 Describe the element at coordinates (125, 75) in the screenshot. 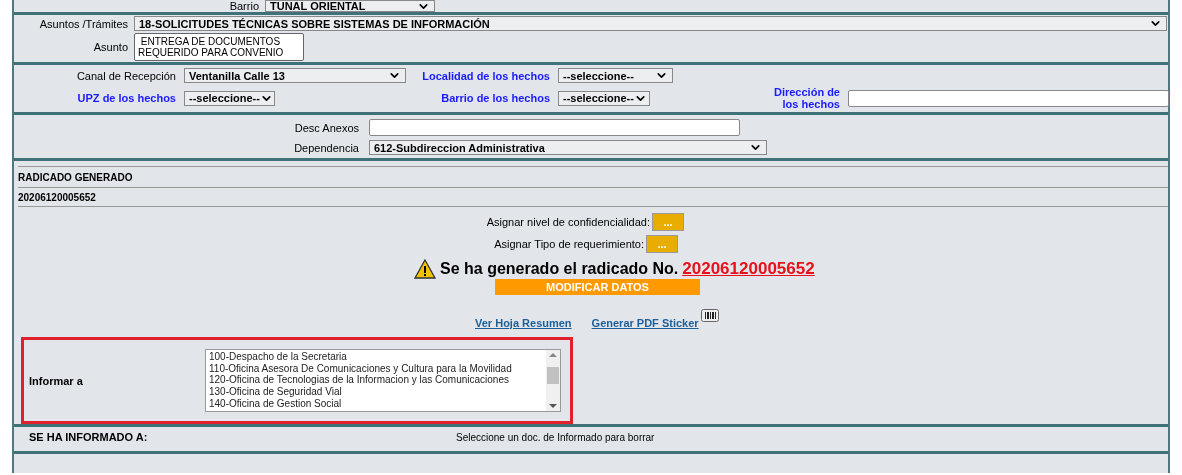

I see `field-label: Canal de Recepción` at that location.